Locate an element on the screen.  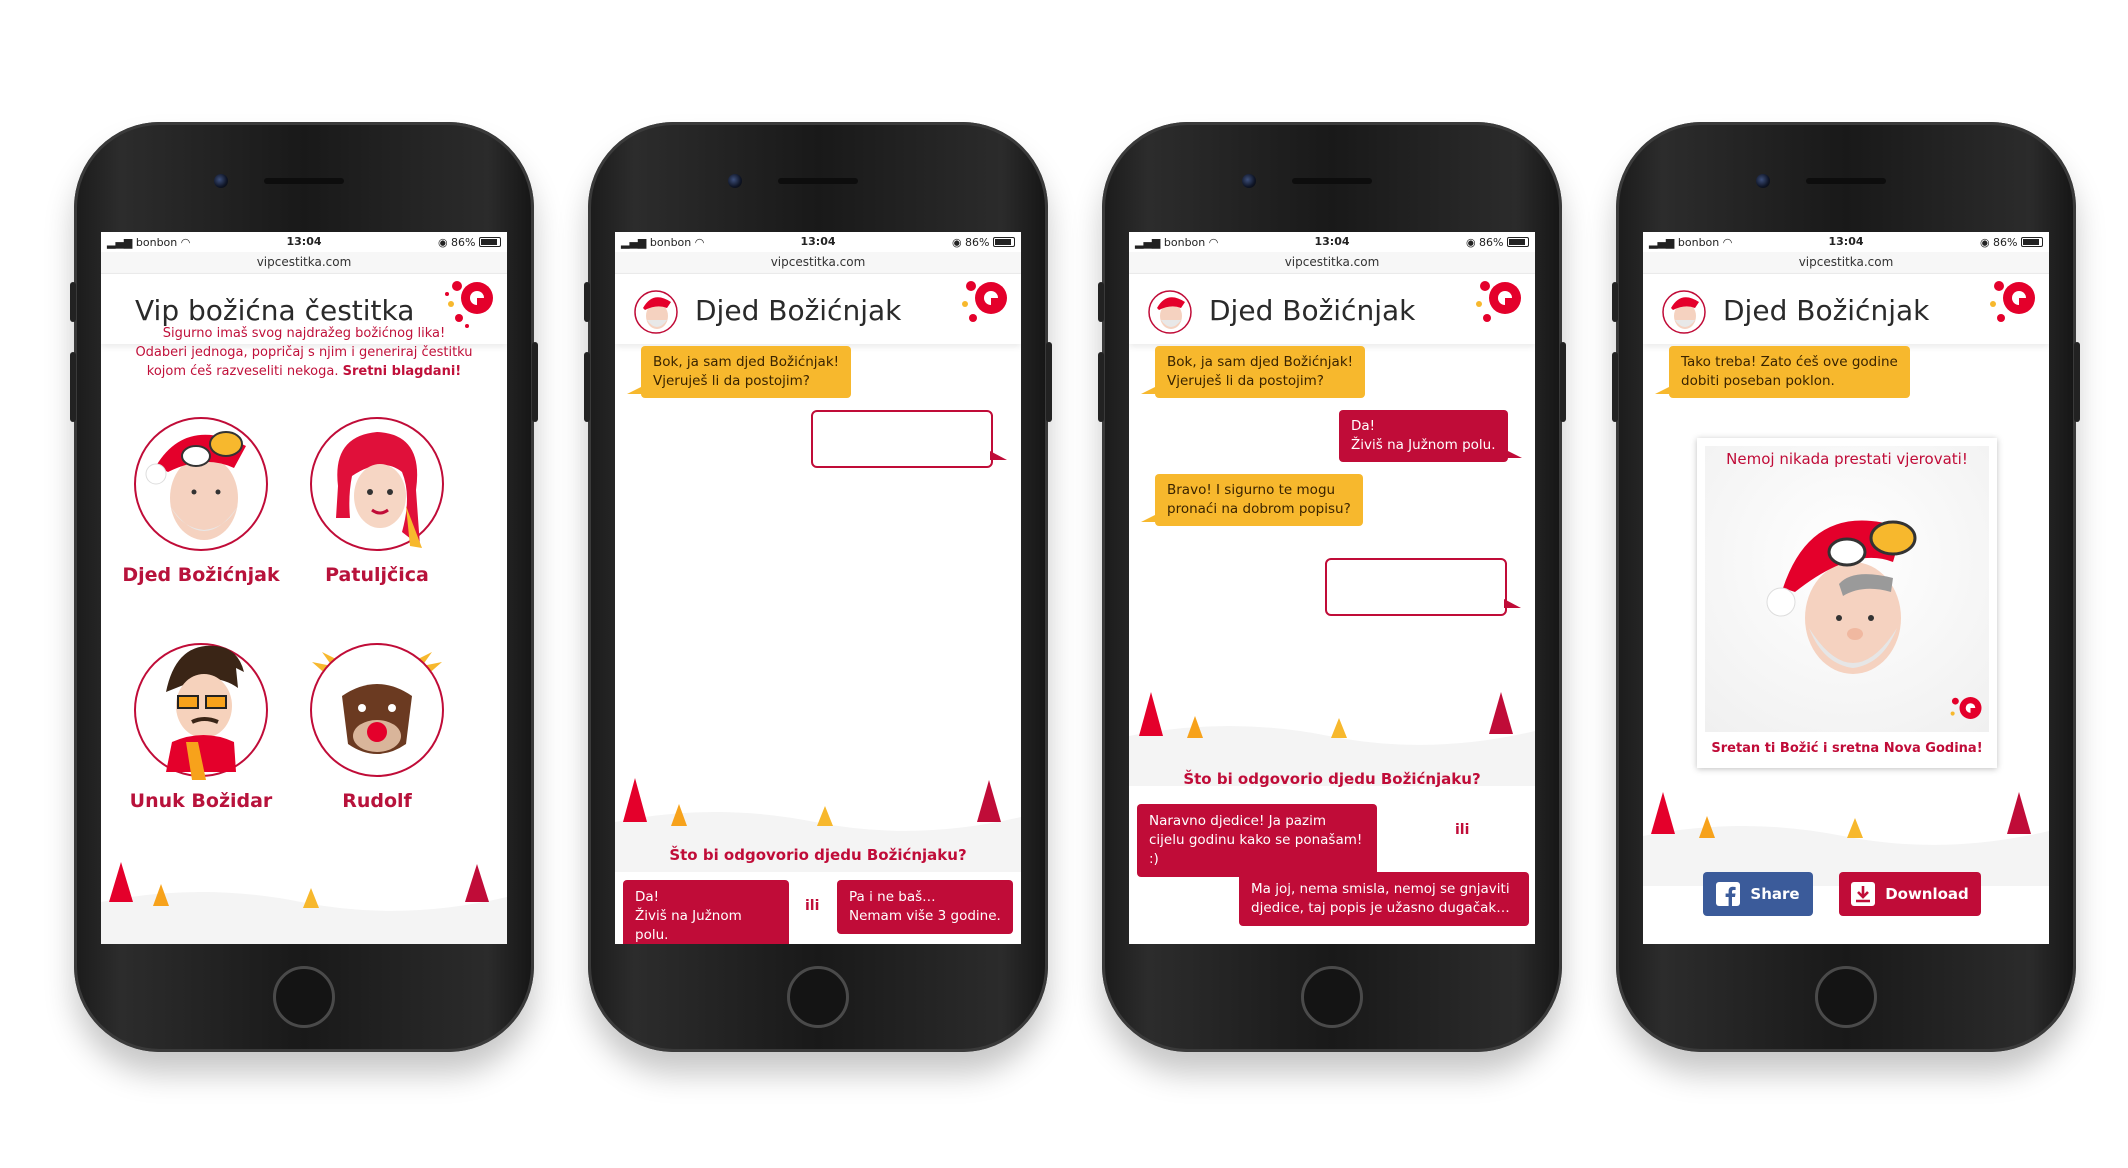
character-name: Djed Božićnjak is located at coordinates (201, 575).